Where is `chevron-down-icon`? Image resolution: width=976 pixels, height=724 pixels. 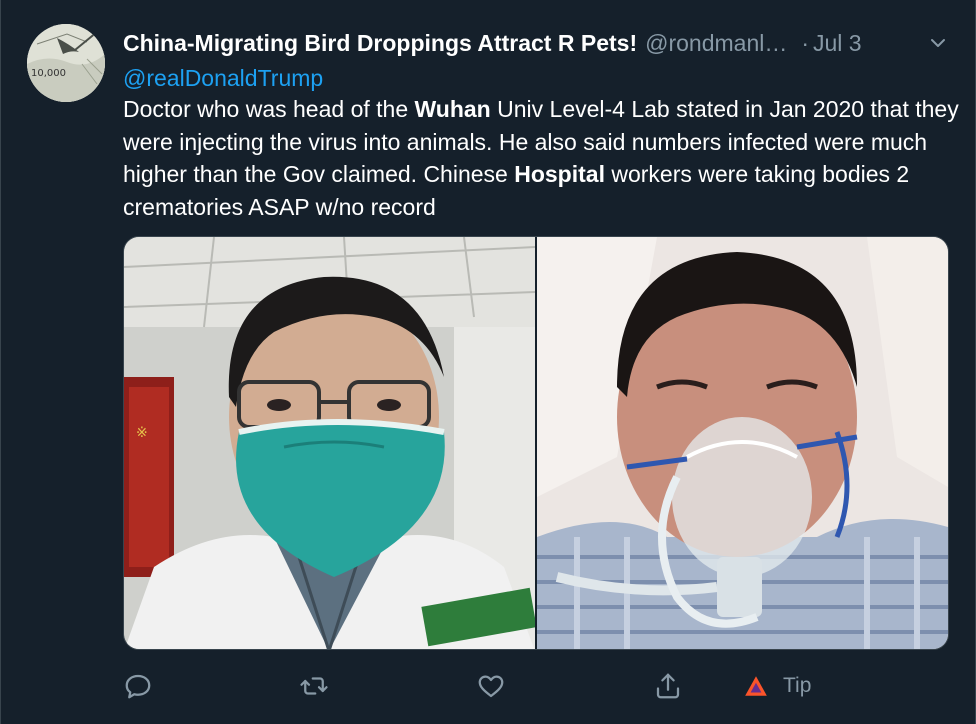
chevron-down-icon is located at coordinates (938, 43).